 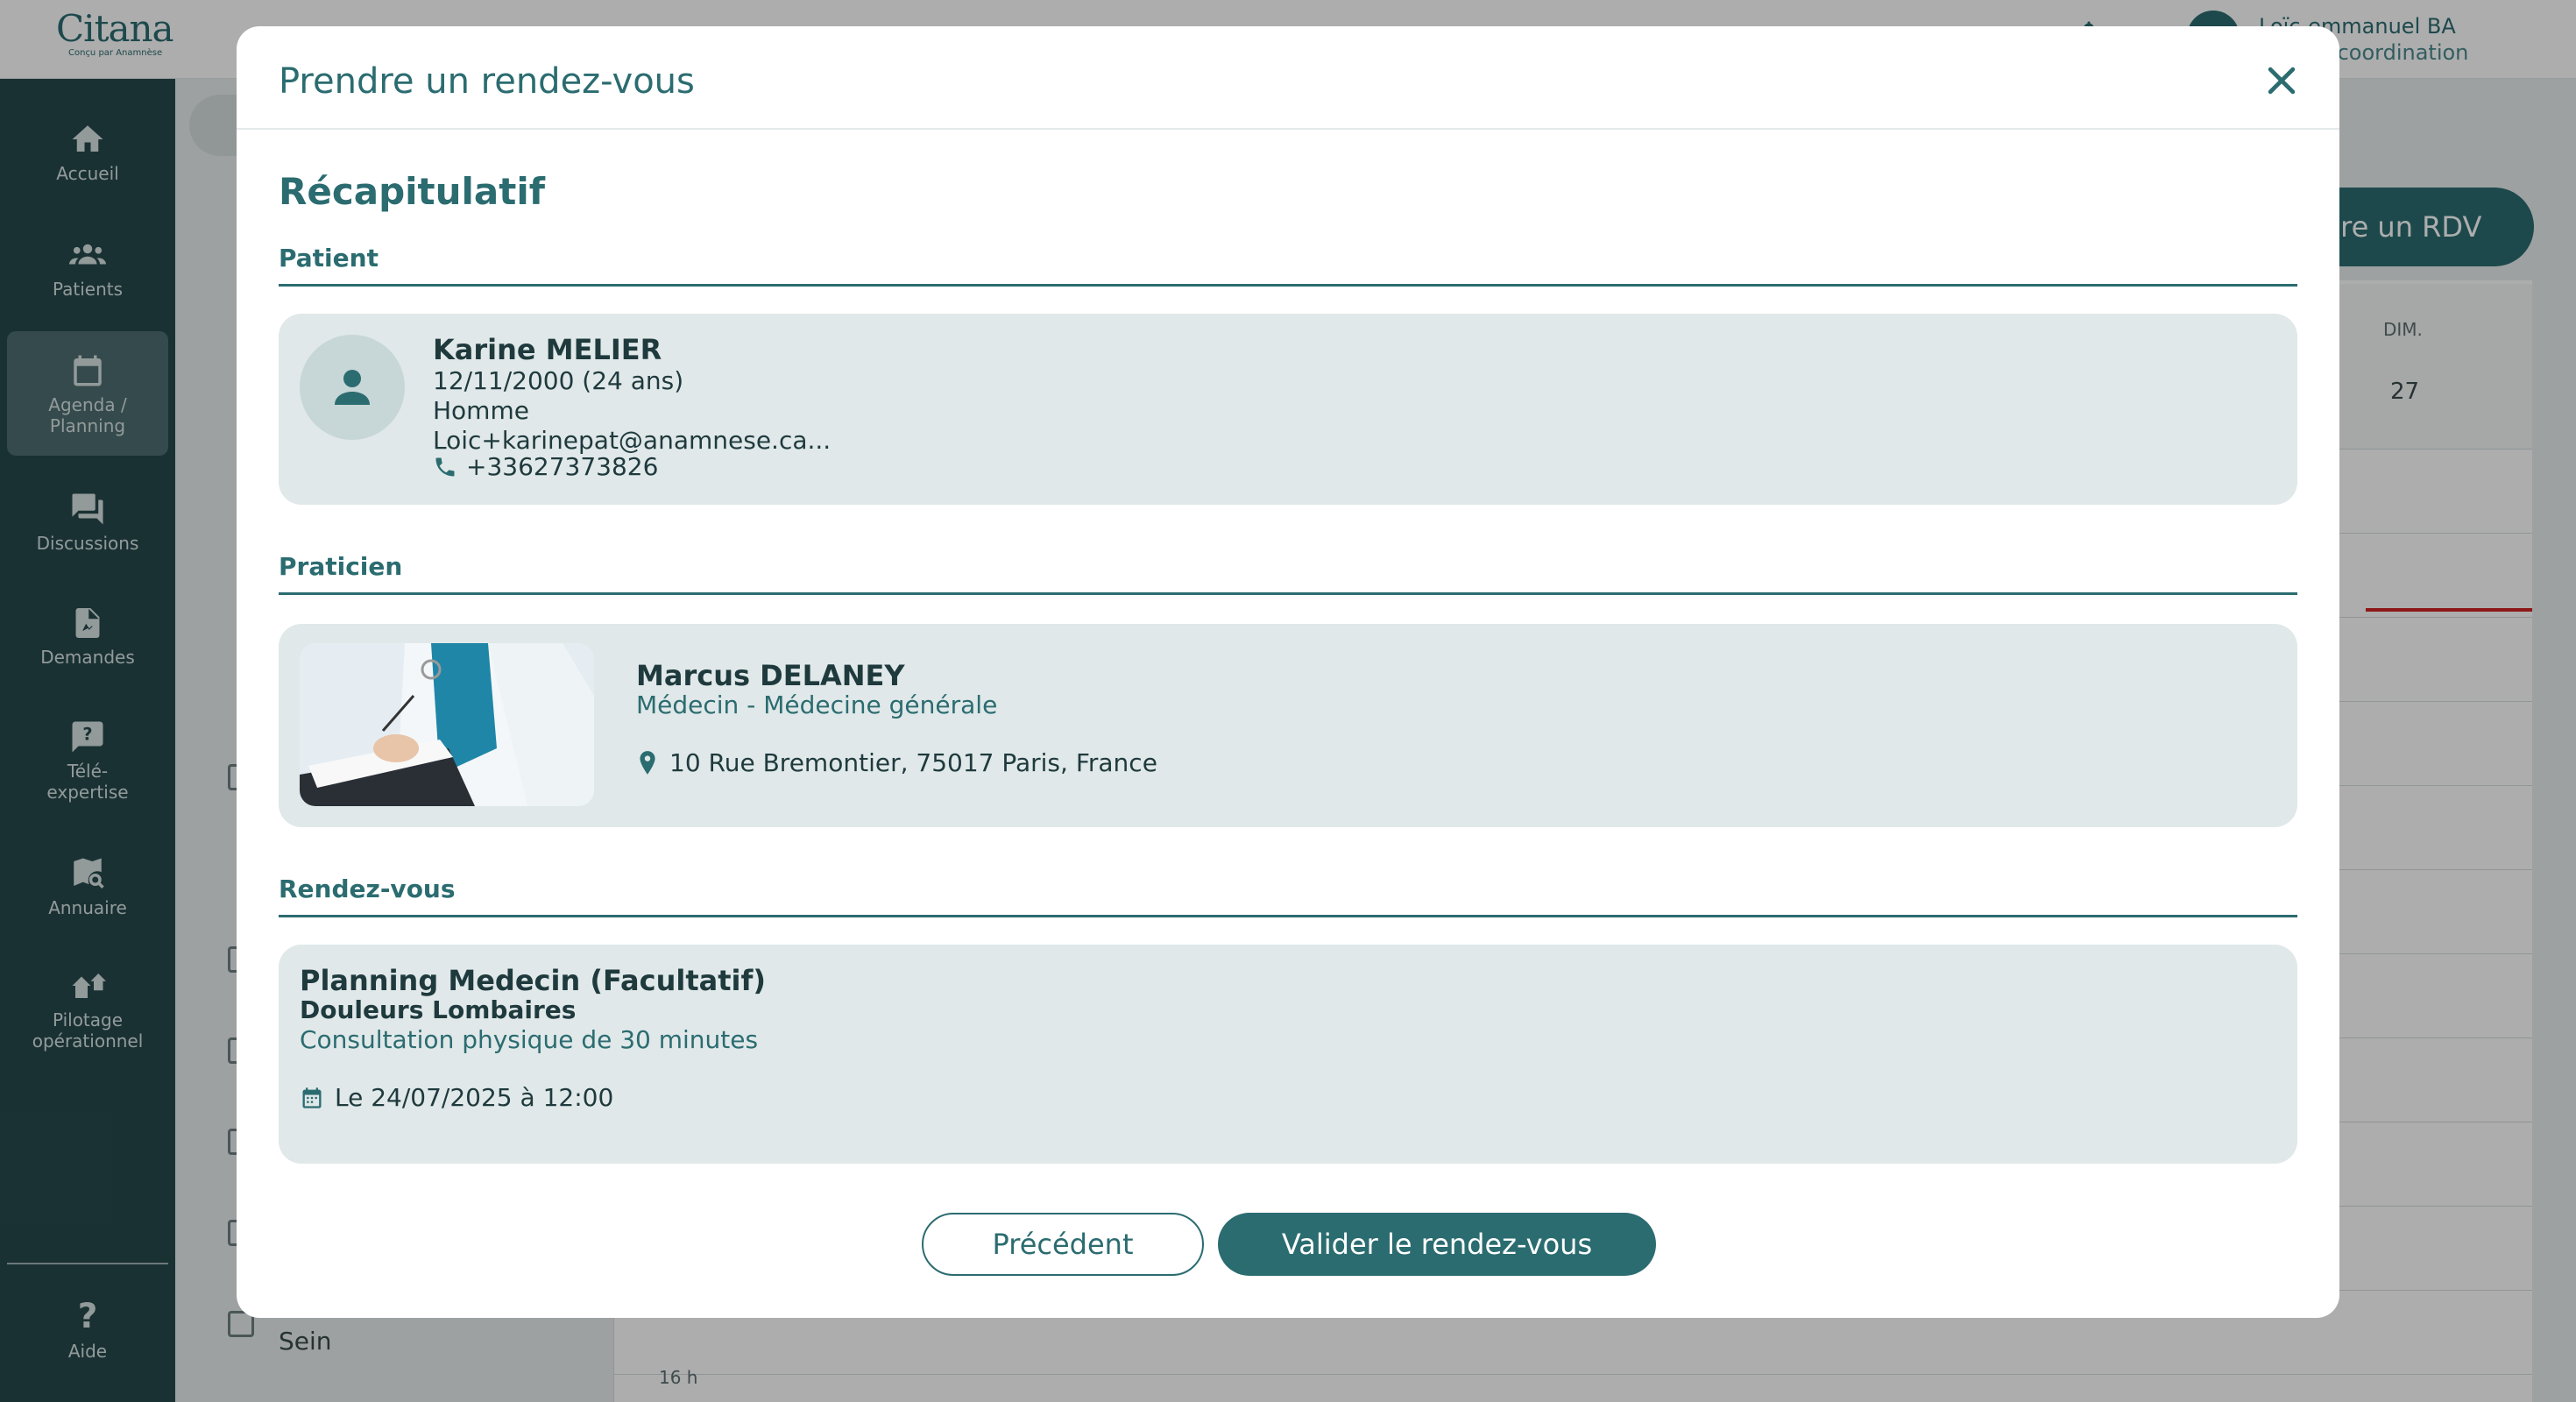 What do you see at coordinates (562, 466) in the screenshot?
I see `patient-phone: +33627373826` at bounding box center [562, 466].